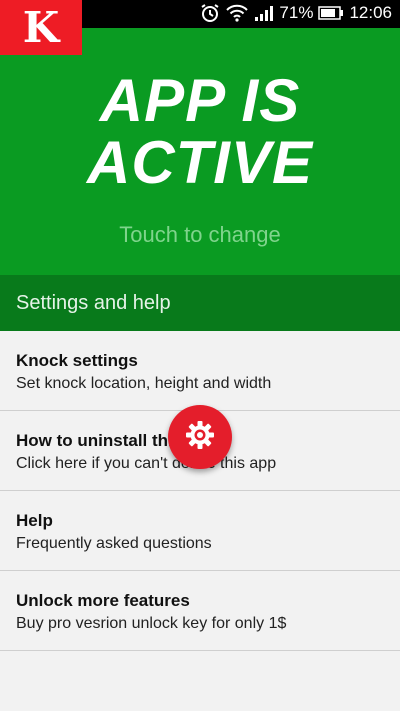 This screenshot has height=711, width=400. Describe the element at coordinates (200, 162) in the screenshot. I see `status-title-line2: ACTIVE` at that location.